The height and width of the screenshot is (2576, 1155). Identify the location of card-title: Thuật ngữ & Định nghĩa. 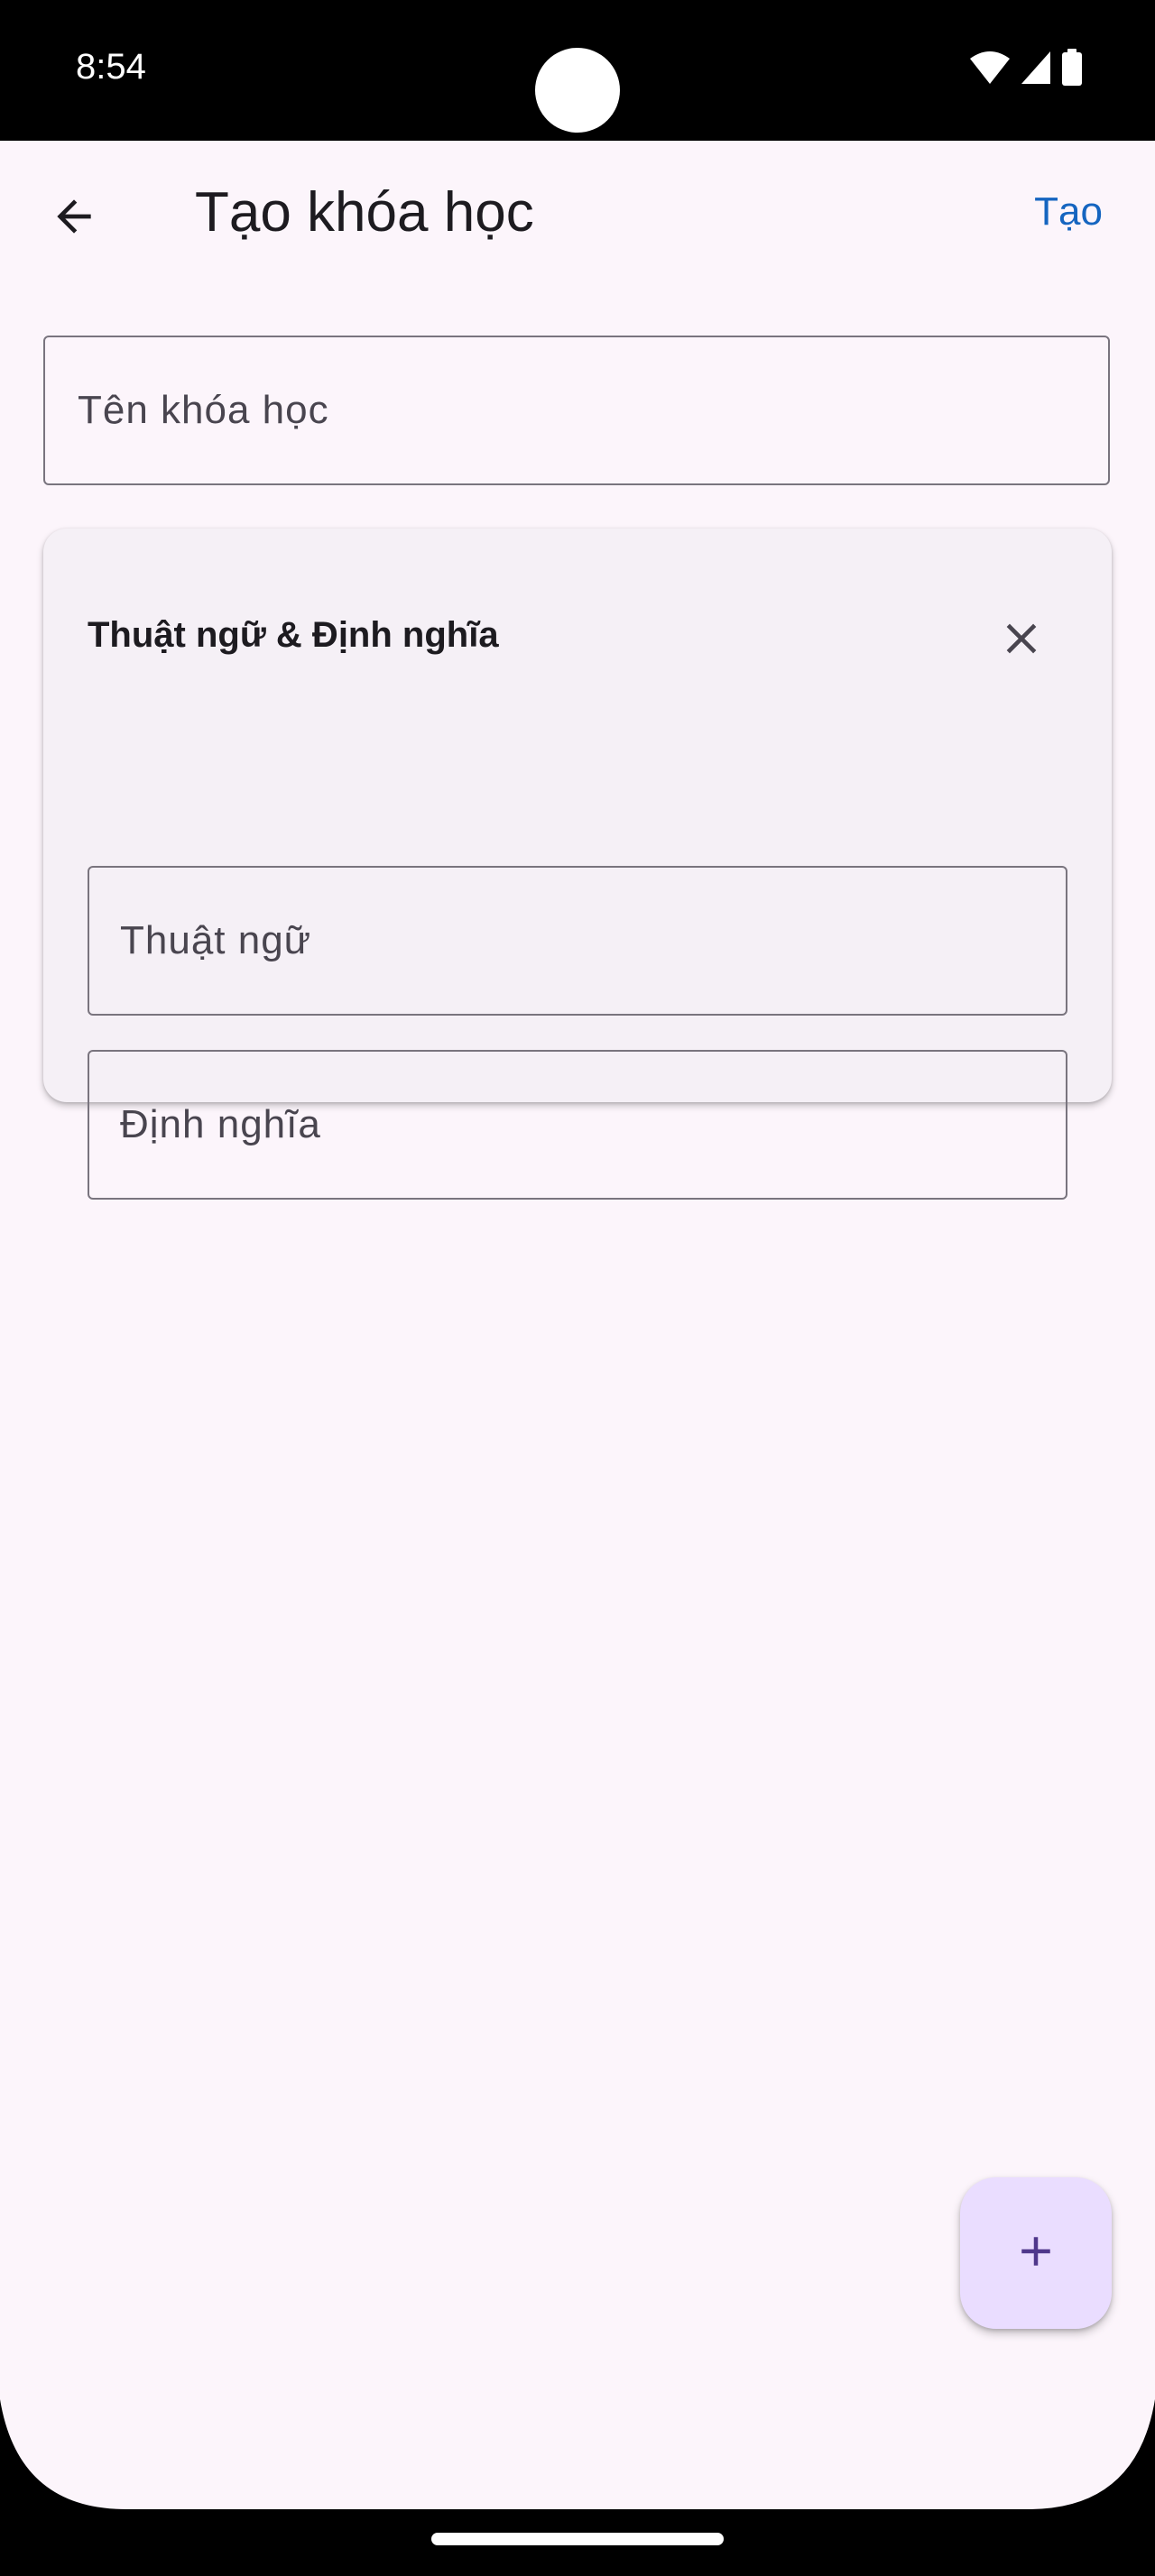
(293, 635).